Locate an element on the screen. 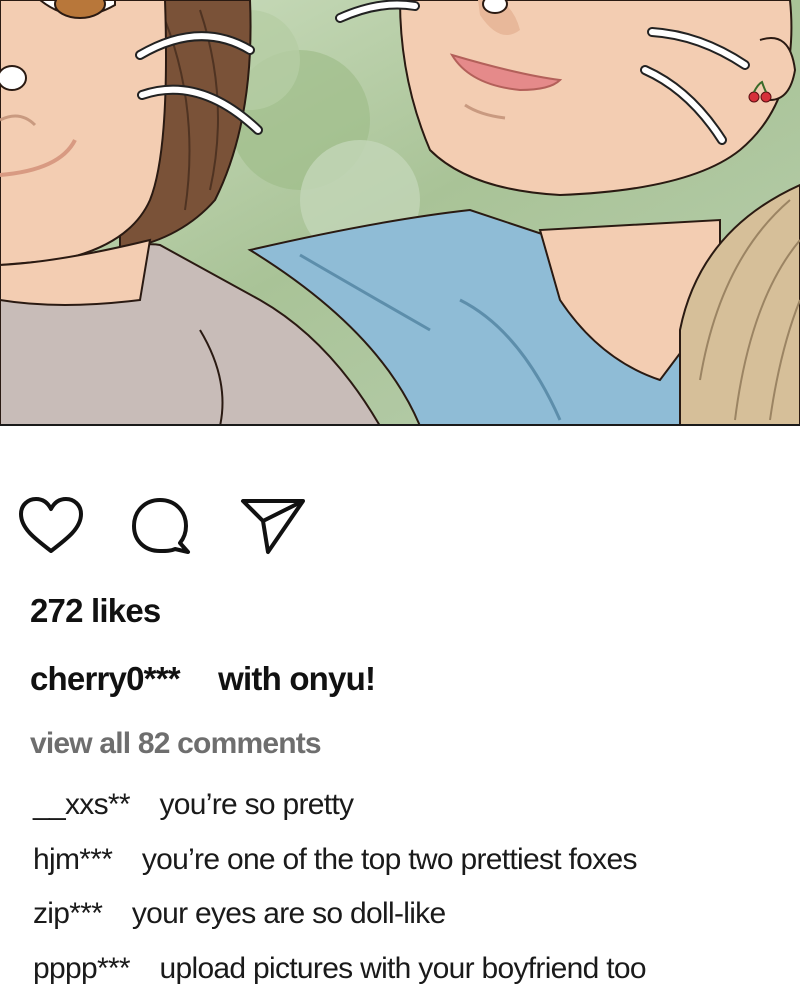  like-button is located at coordinates (51, 526).